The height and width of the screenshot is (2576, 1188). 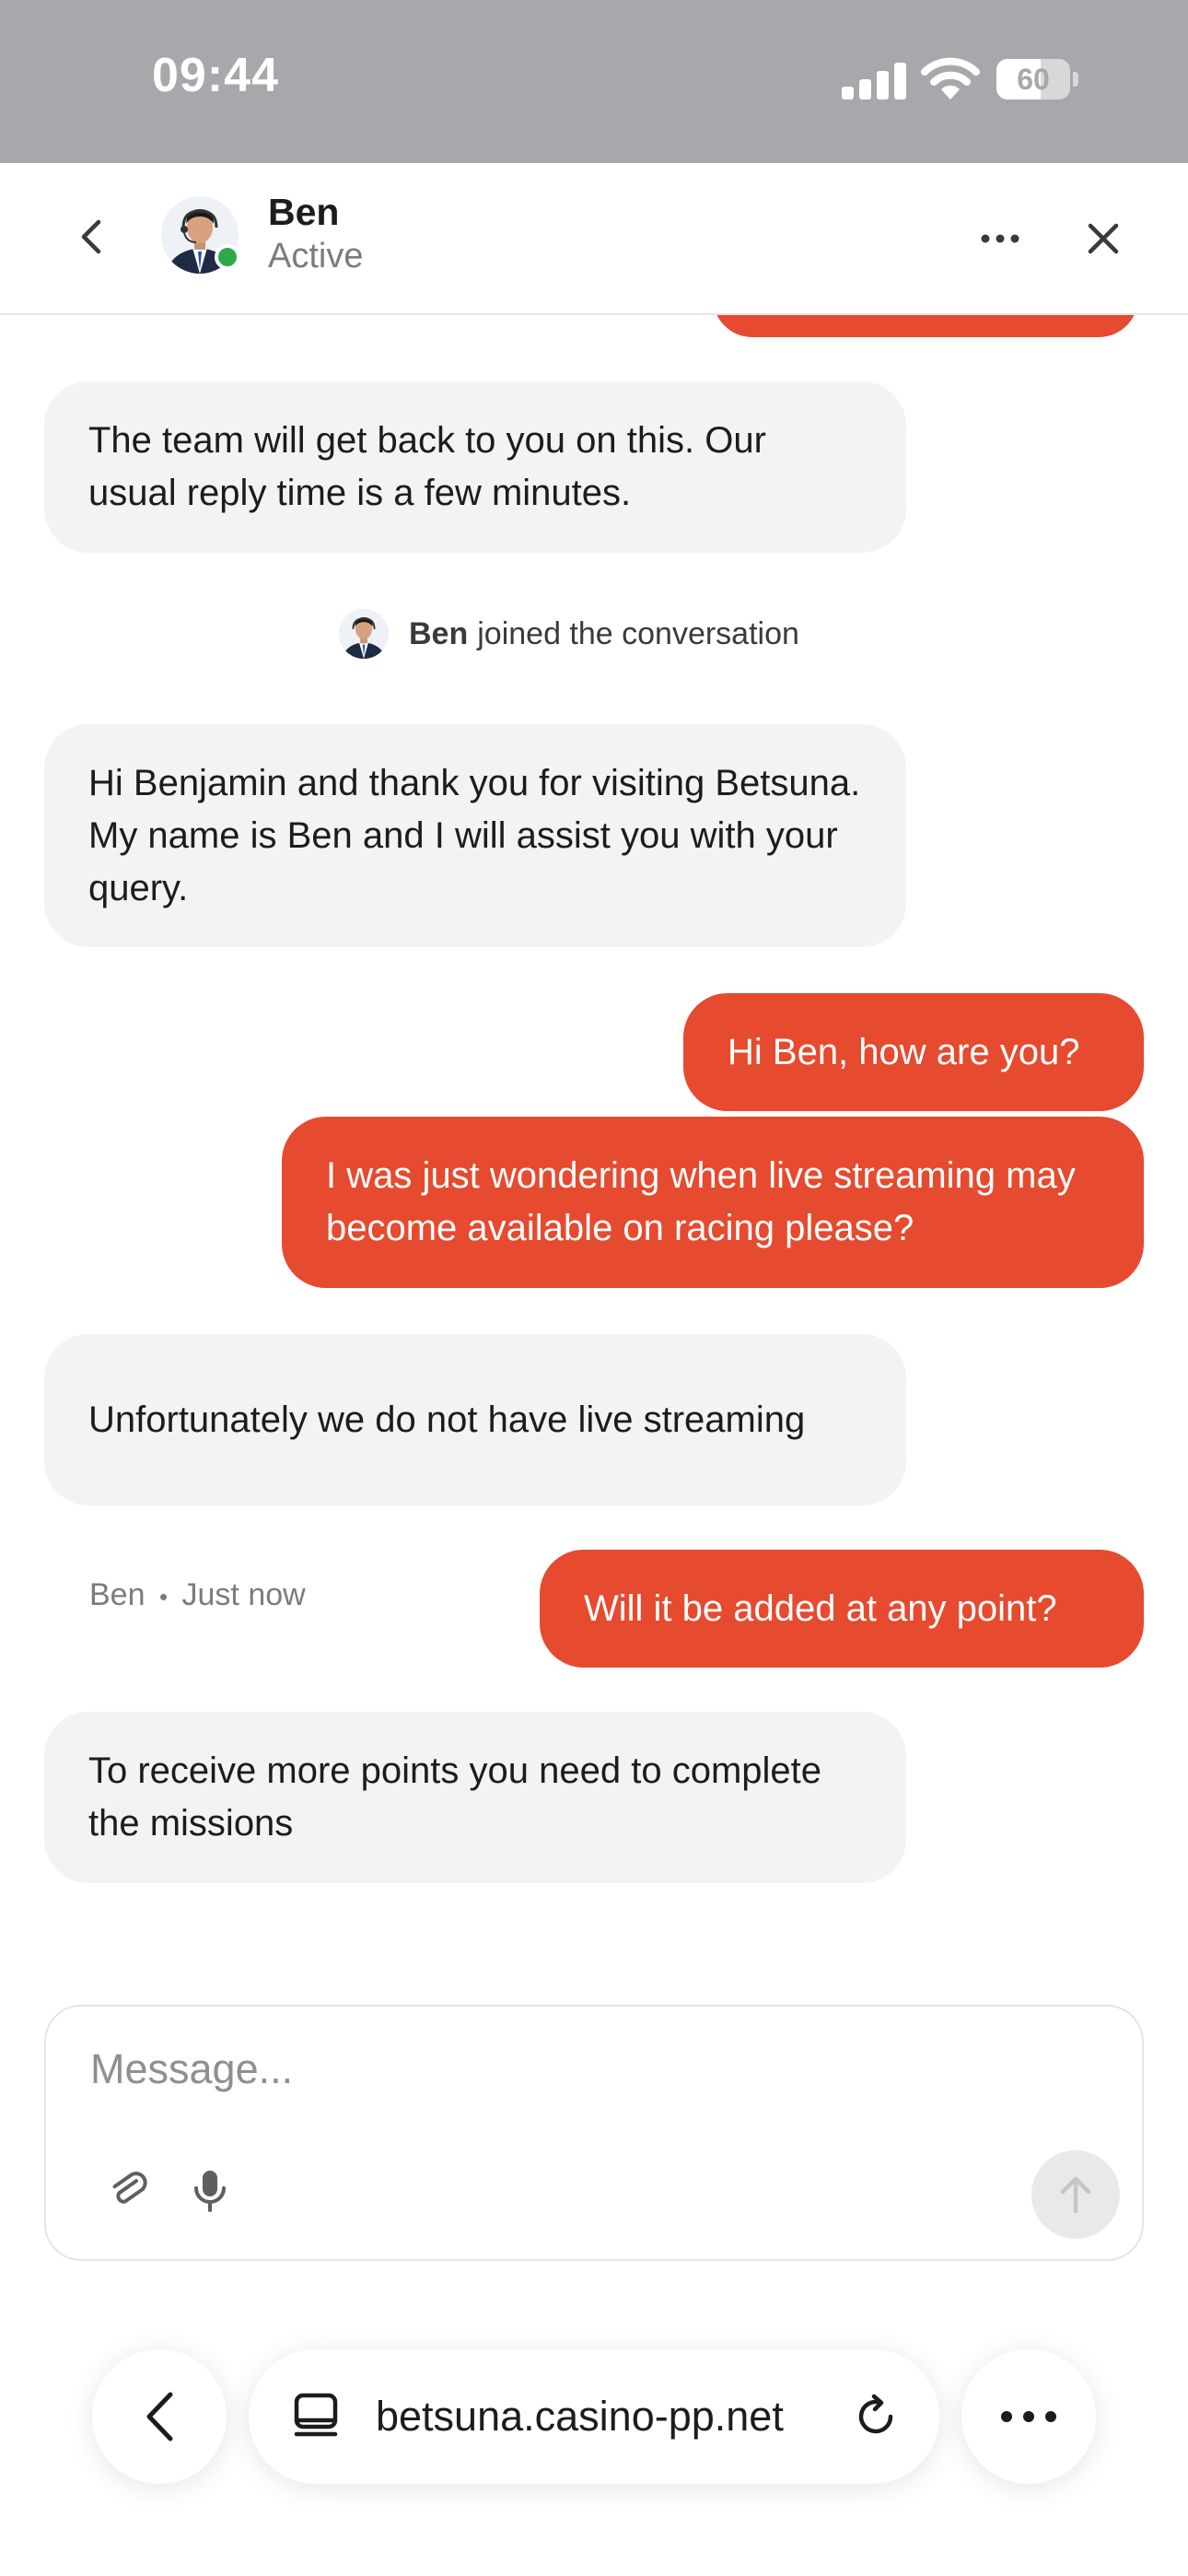 I want to click on more-options-button, so click(x=1000, y=238).